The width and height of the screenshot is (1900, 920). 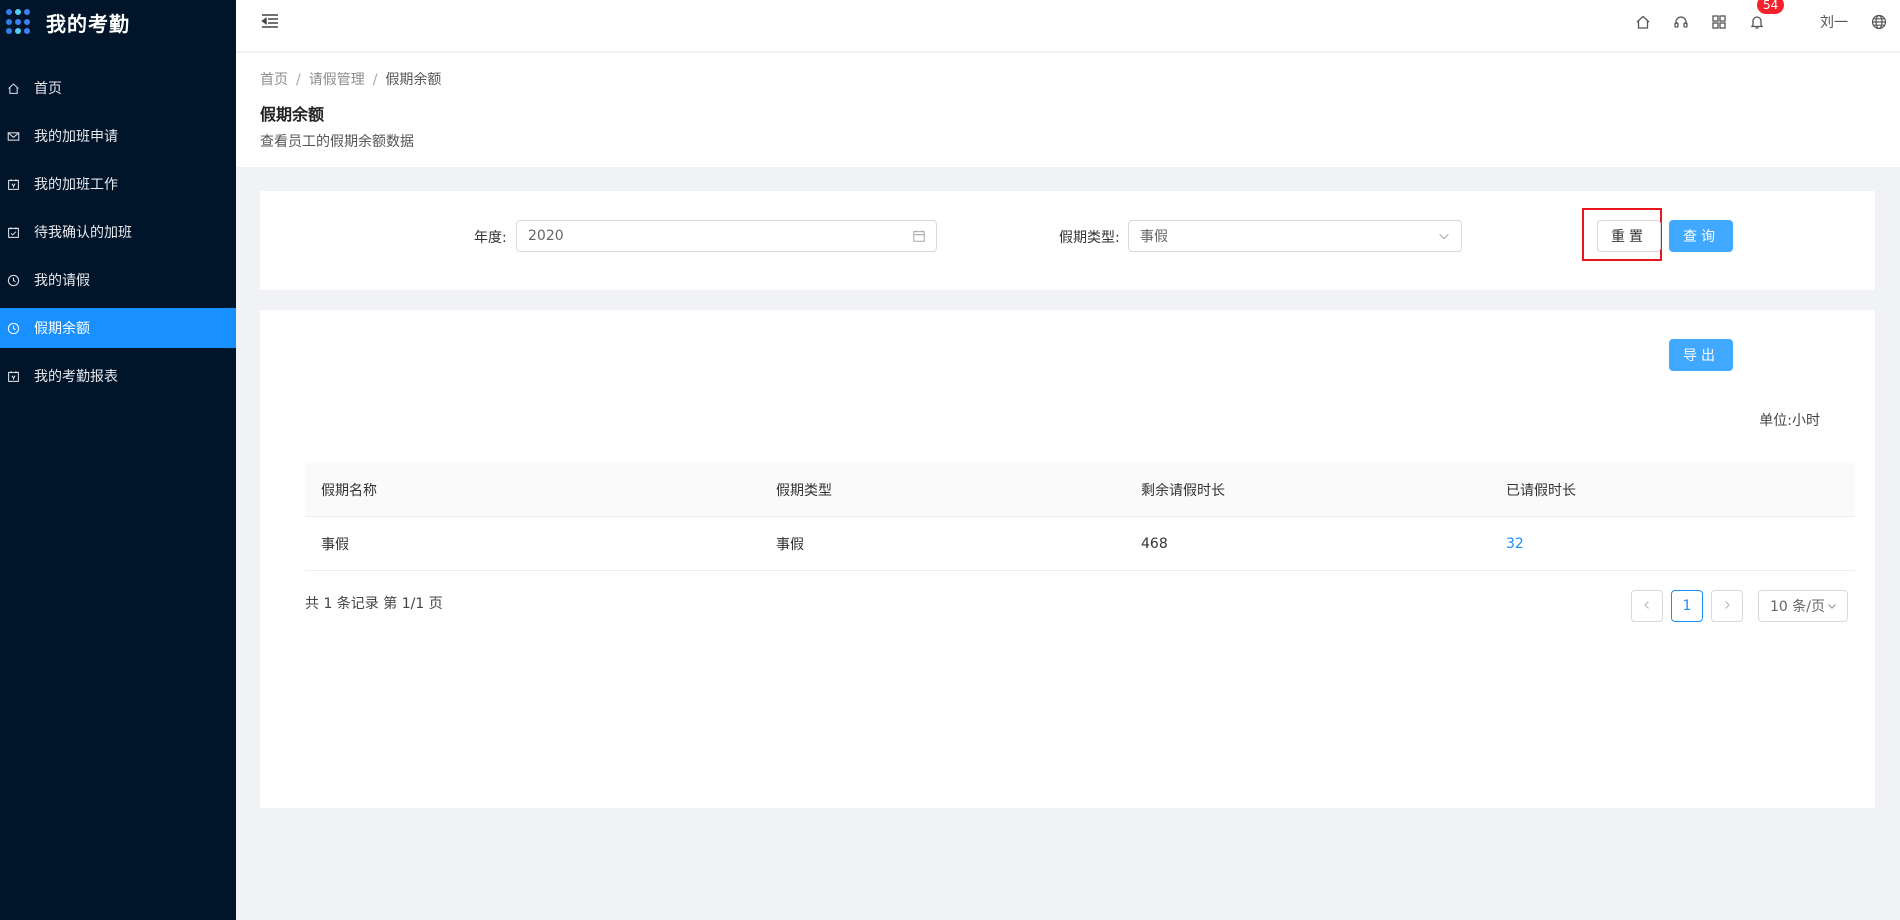 What do you see at coordinates (1789, 421) in the screenshot?
I see `unit-label: 单位:小时` at bounding box center [1789, 421].